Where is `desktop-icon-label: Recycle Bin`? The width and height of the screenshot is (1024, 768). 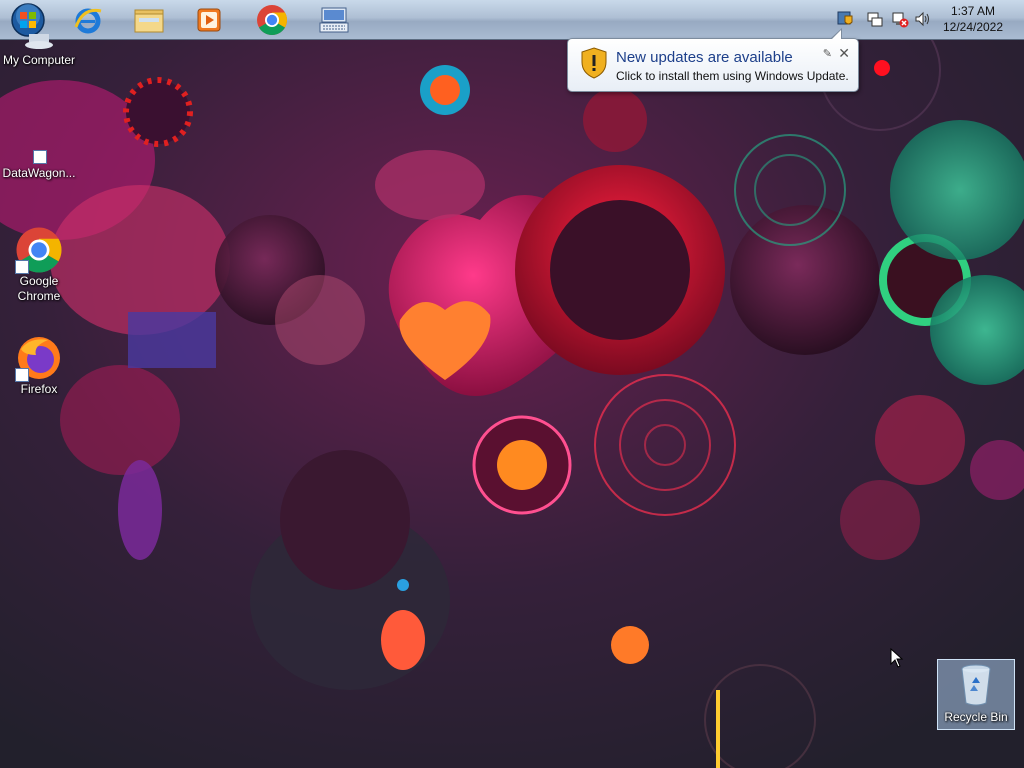
desktop-icon-label: Recycle Bin is located at coordinates (976, 717).